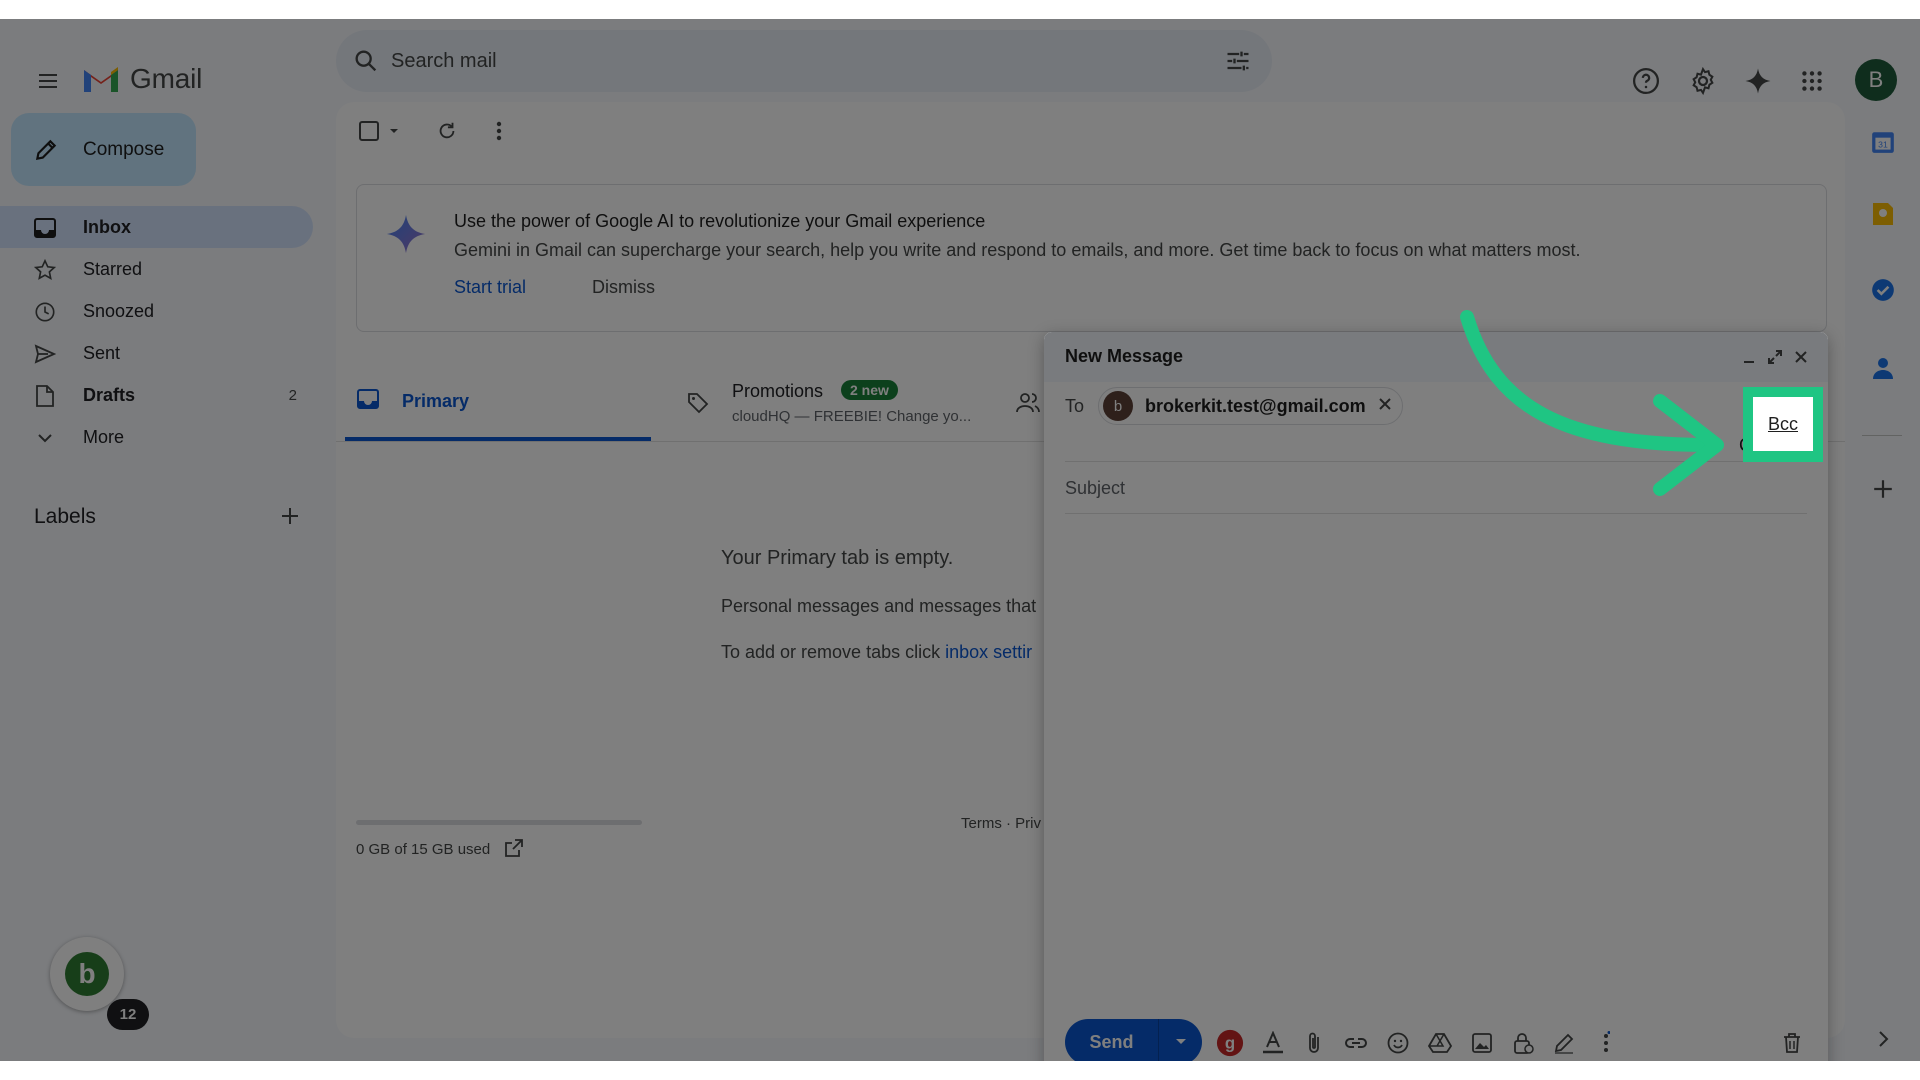  I want to click on bcc-button: Bcc, so click(1783, 424).